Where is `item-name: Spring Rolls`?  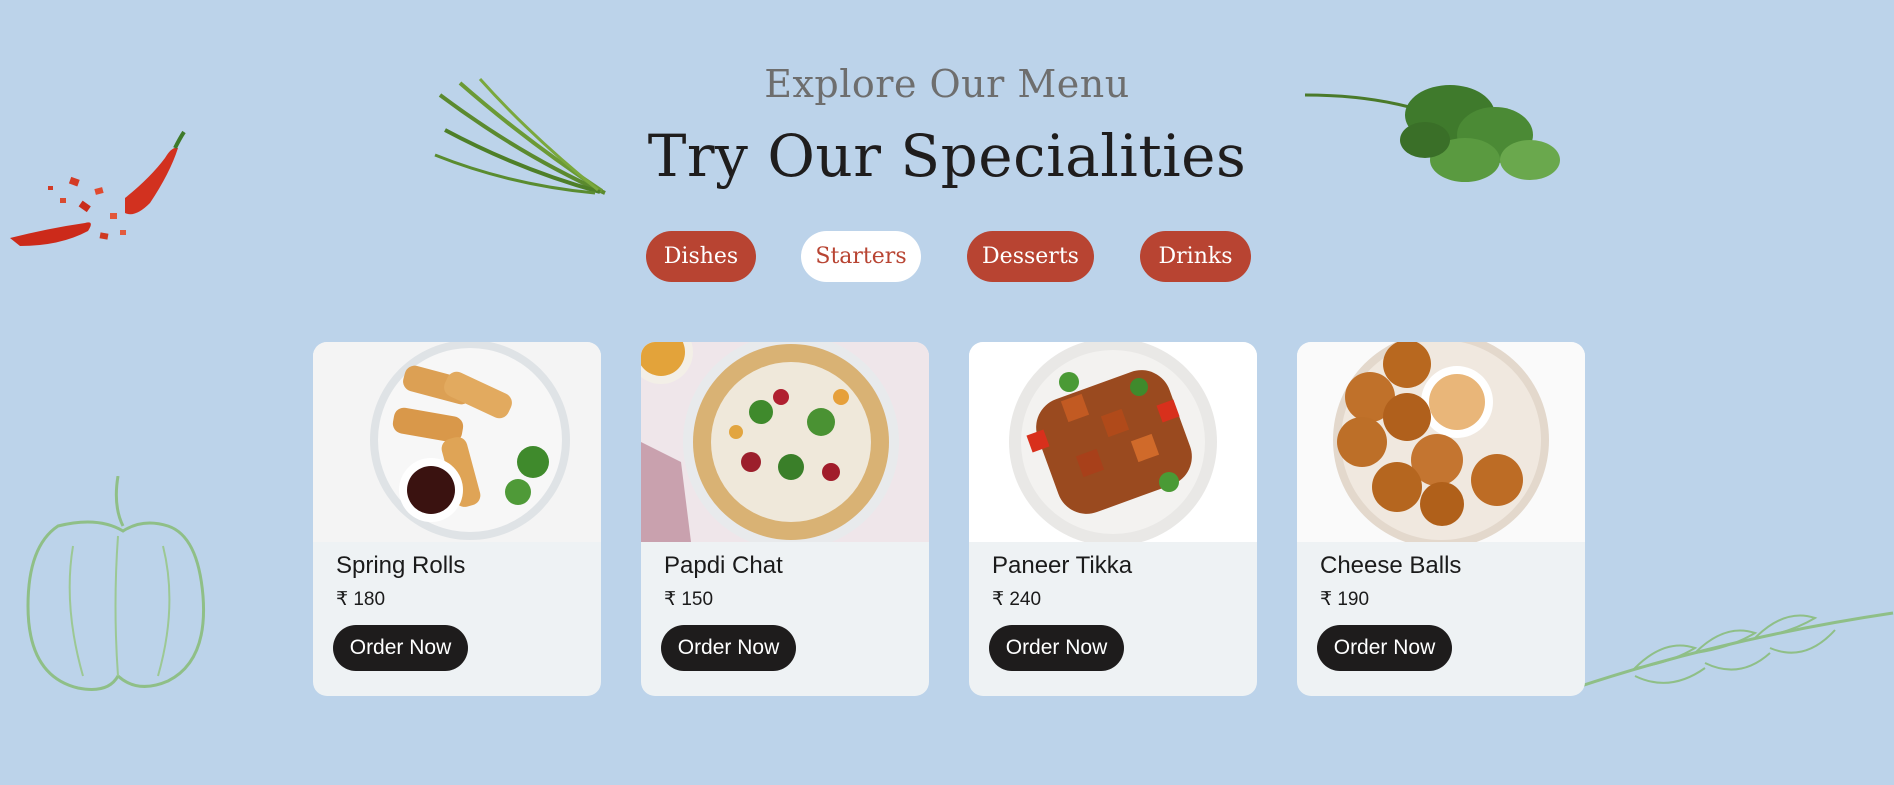
item-name: Spring Rolls is located at coordinates (401, 565).